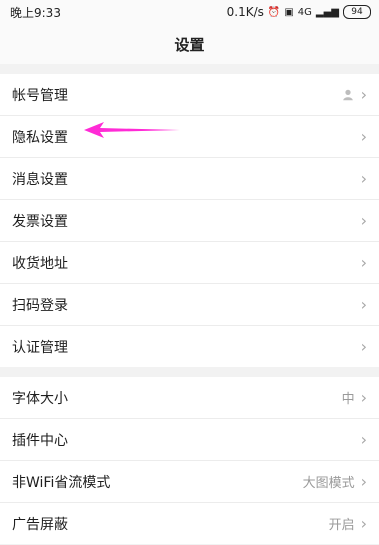  What do you see at coordinates (35, 12) in the screenshot?
I see `status-time: 晚上9:33` at bounding box center [35, 12].